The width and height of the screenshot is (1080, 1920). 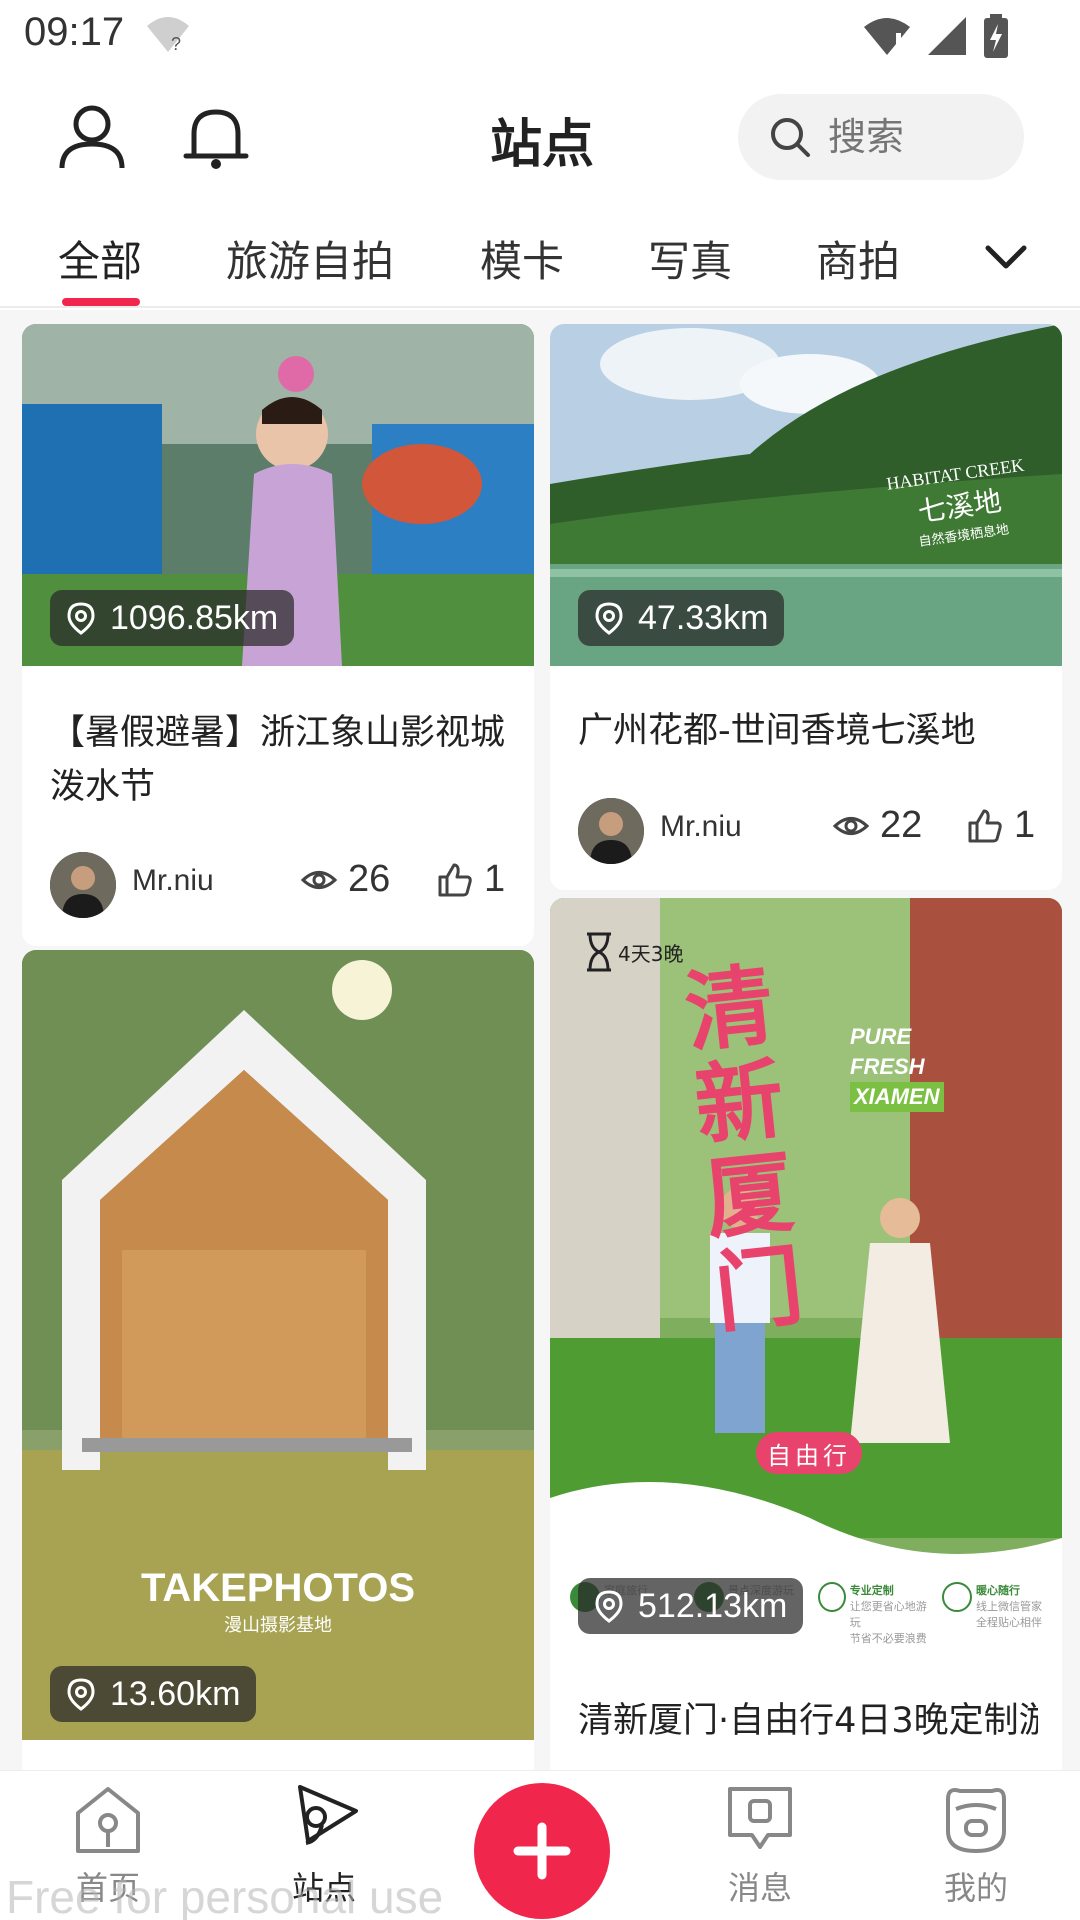 What do you see at coordinates (996, 36) in the screenshot?
I see `battery-charging-icon` at bounding box center [996, 36].